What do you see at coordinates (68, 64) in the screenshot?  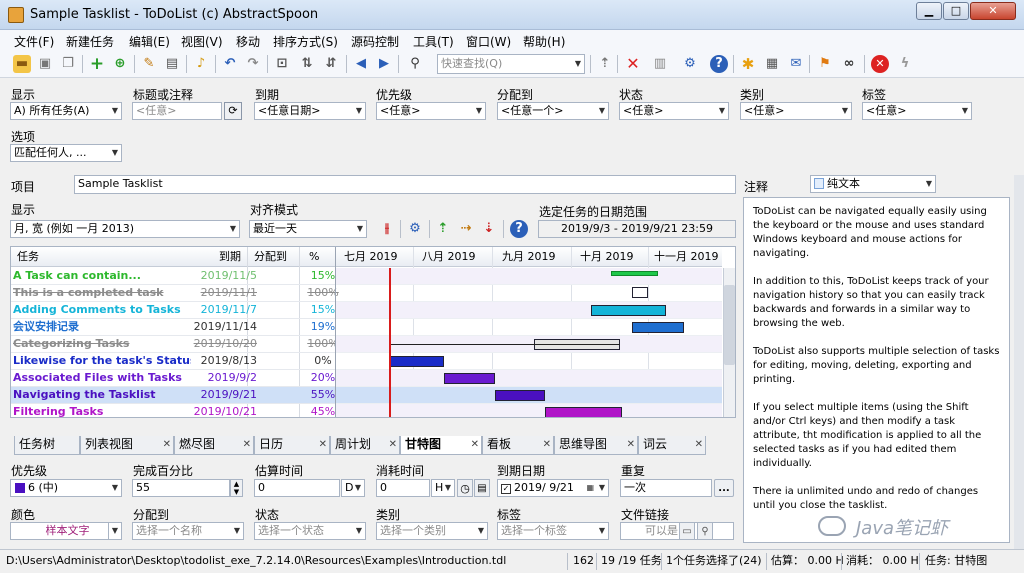 I see `save-all-icon: ❐` at bounding box center [68, 64].